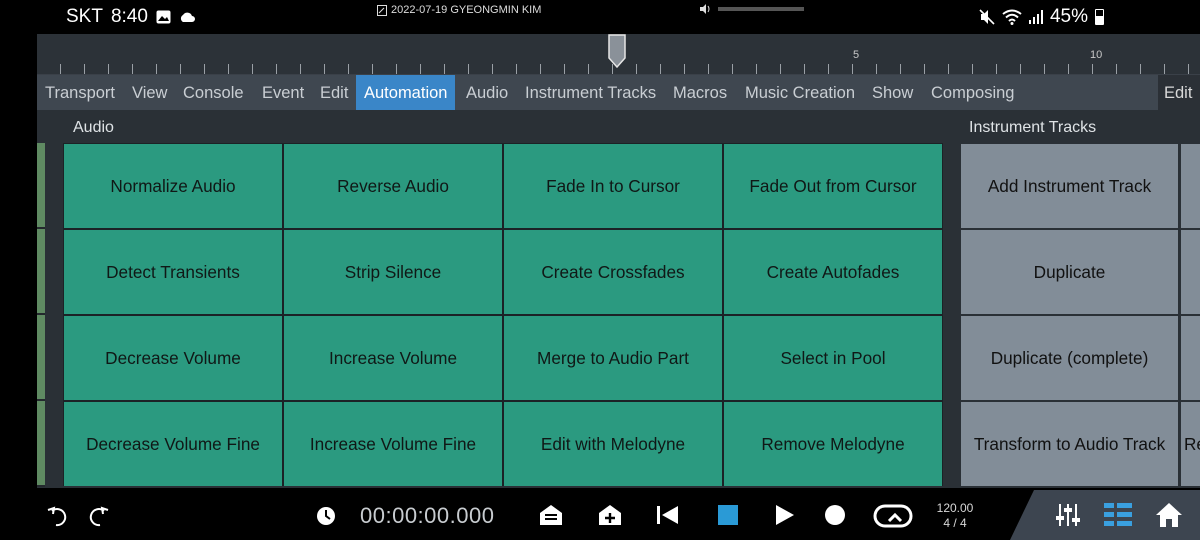 The width and height of the screenshot is (1200, 540). Describe the element at coordinates (610, 515) in the screenshot. I see `add-marker-icon` at that location.